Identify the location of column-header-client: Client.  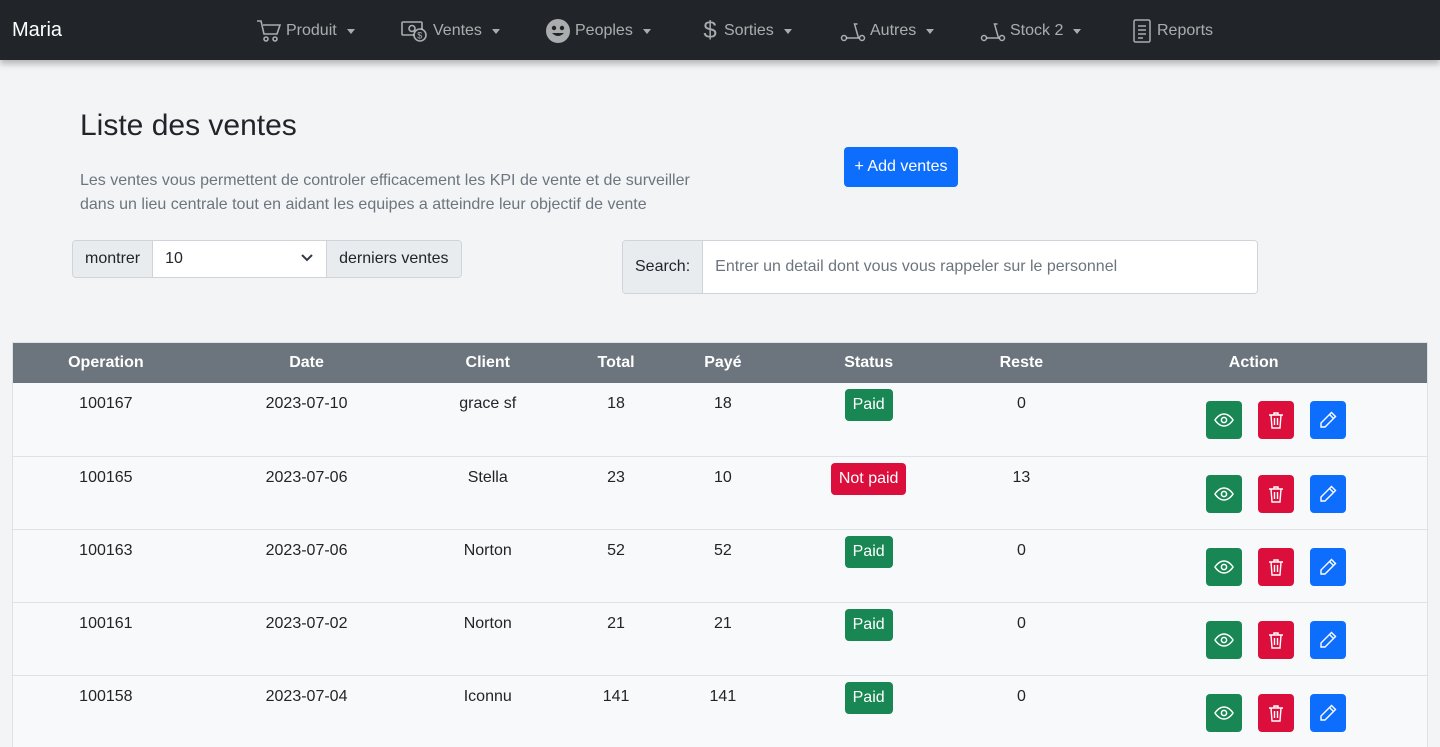
(487, 363).